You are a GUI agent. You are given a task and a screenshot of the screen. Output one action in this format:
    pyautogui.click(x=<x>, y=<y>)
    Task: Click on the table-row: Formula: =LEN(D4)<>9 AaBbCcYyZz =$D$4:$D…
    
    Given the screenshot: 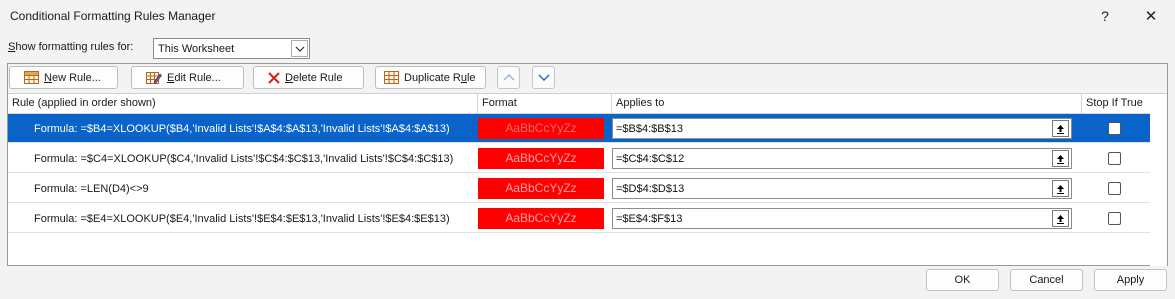 What is the action you would take?
    pyautogui.click(x=579, y=188)
    